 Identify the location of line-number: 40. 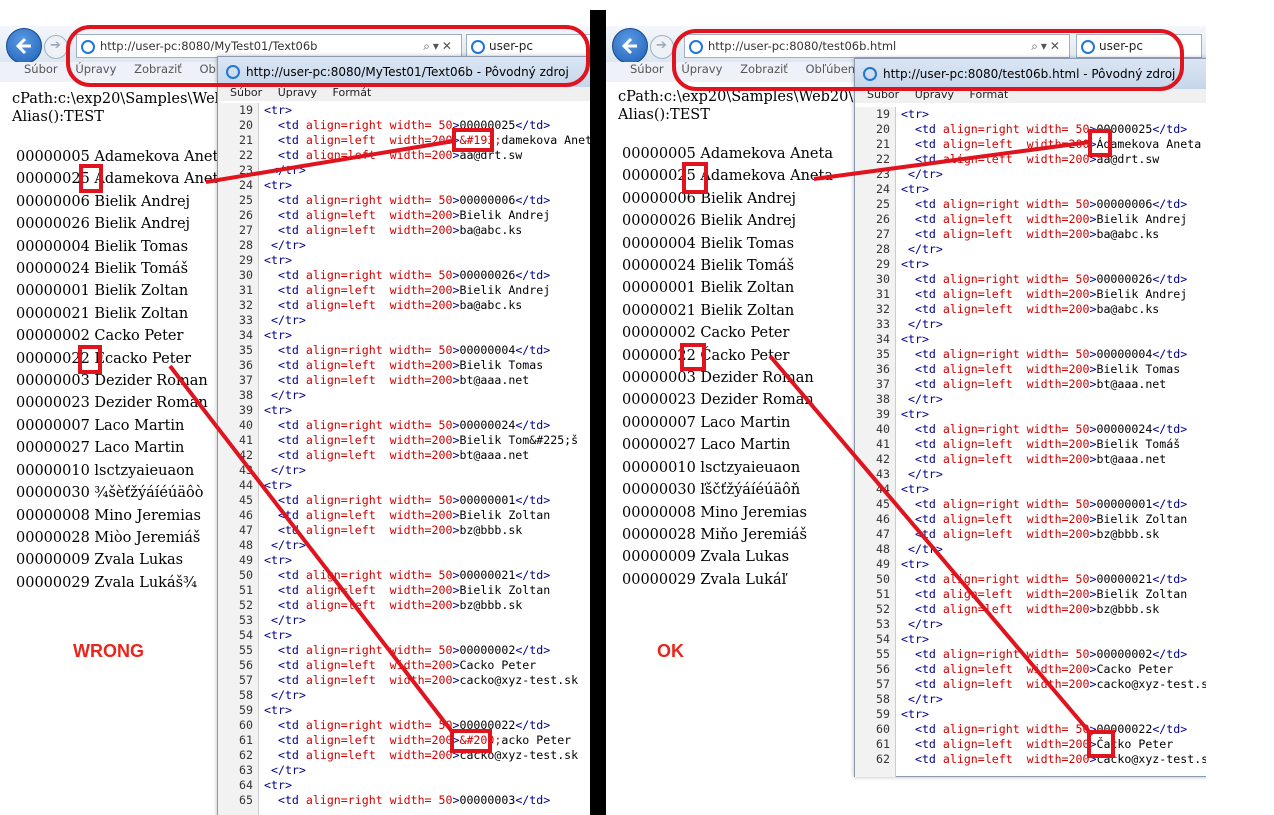
(883, 429).